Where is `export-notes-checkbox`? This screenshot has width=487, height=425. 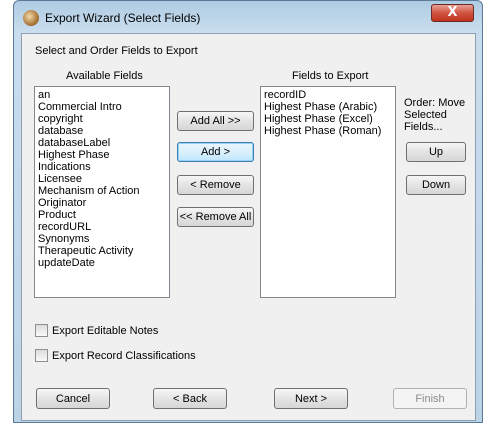
export-notes-checkbox is located at coordinates (41, 330).